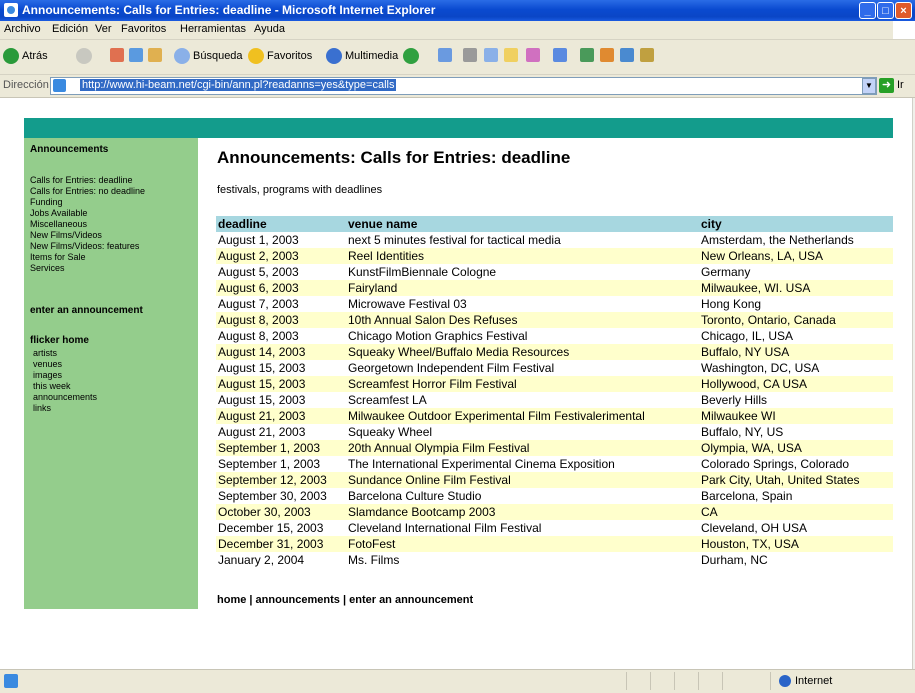  I want to click on forward-arrow-icon, so click(84, 56).